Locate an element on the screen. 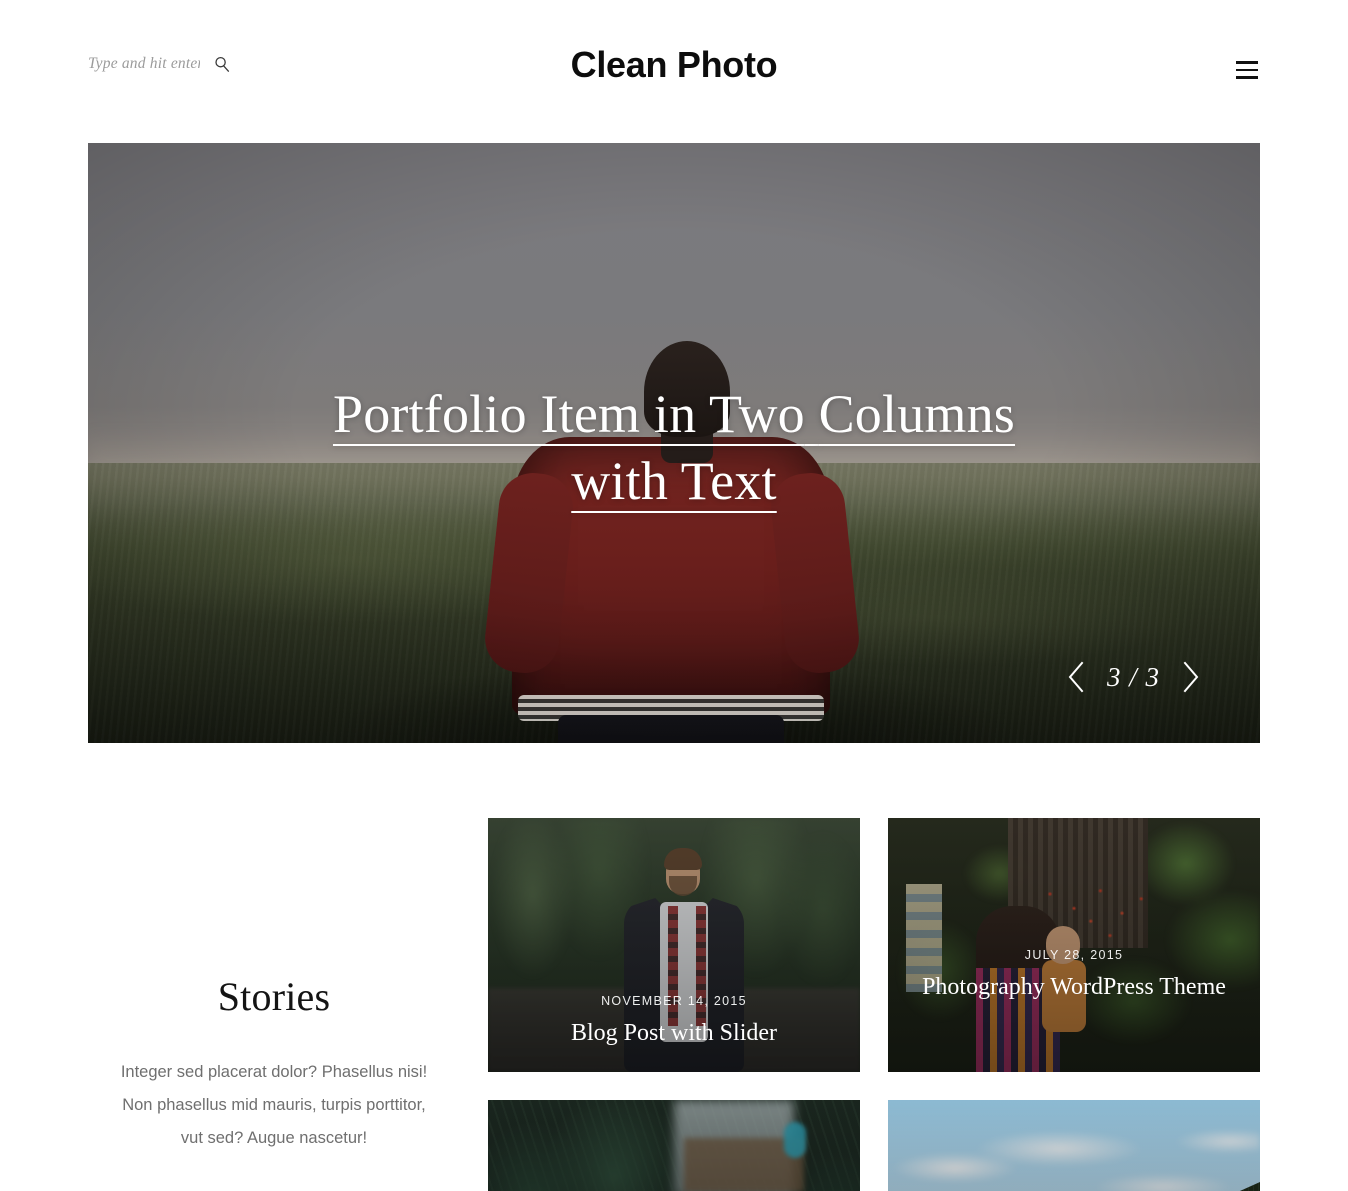 The height and width of the screenshot is (1191, 1348). post-date: JULY 28, 2015 is located at coordinates (1074, 955).